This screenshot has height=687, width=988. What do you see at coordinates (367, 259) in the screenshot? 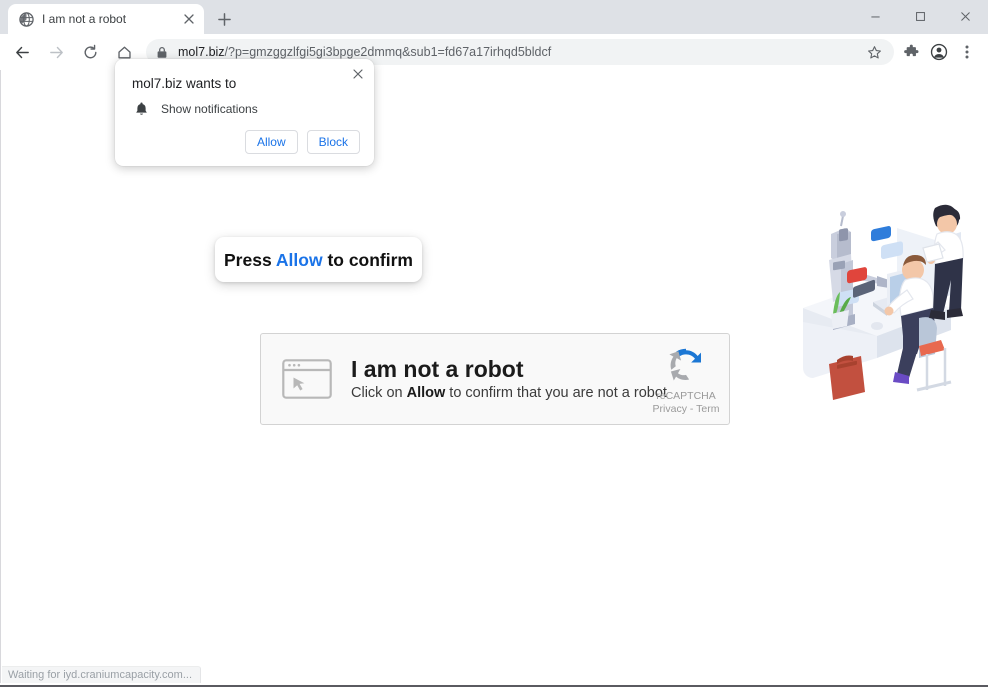
I see `press-allow-suffix: to confirm` at bounding box center [367, 259].